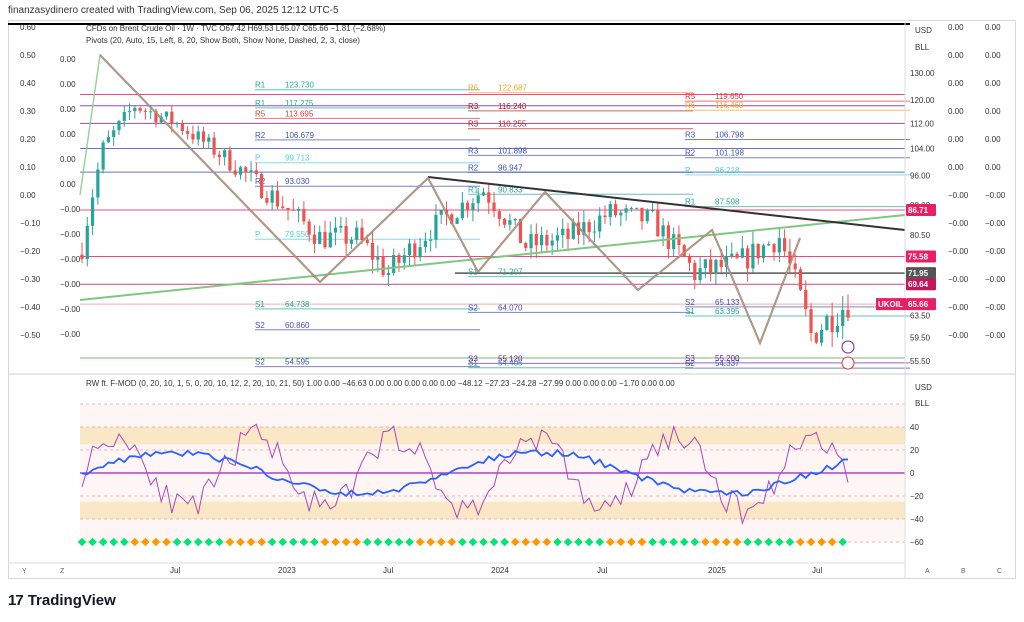  Describe the element at coordinates (299, 103) in the screenshot. I see `pivot-value-6: 117.275` at that location.